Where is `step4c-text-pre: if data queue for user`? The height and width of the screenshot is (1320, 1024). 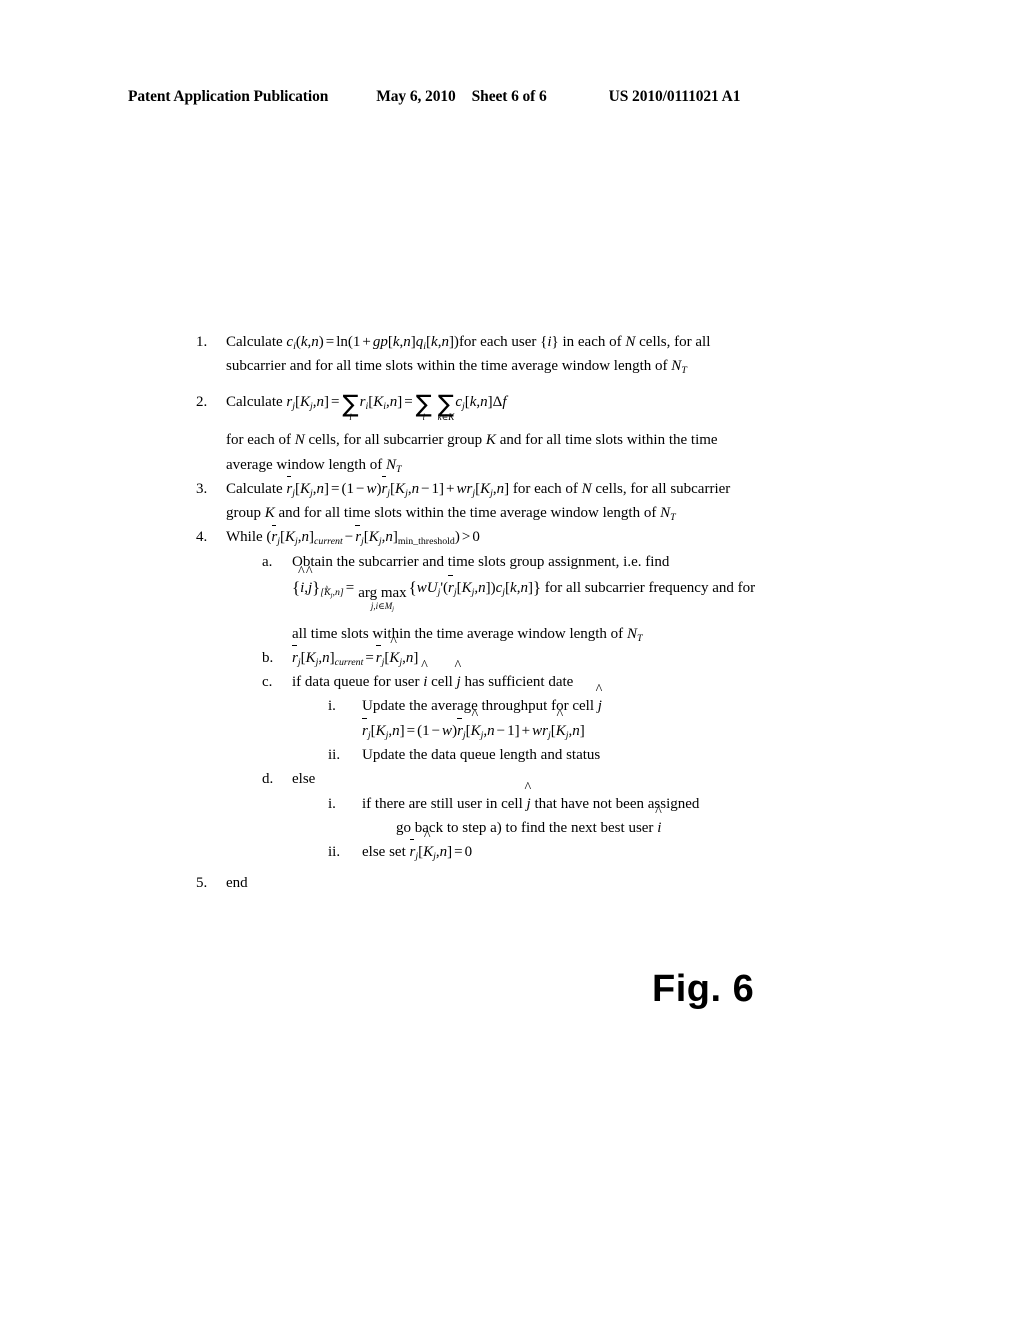
step4c-text-pre: if data queue for user is located at coordinates (356, 682).